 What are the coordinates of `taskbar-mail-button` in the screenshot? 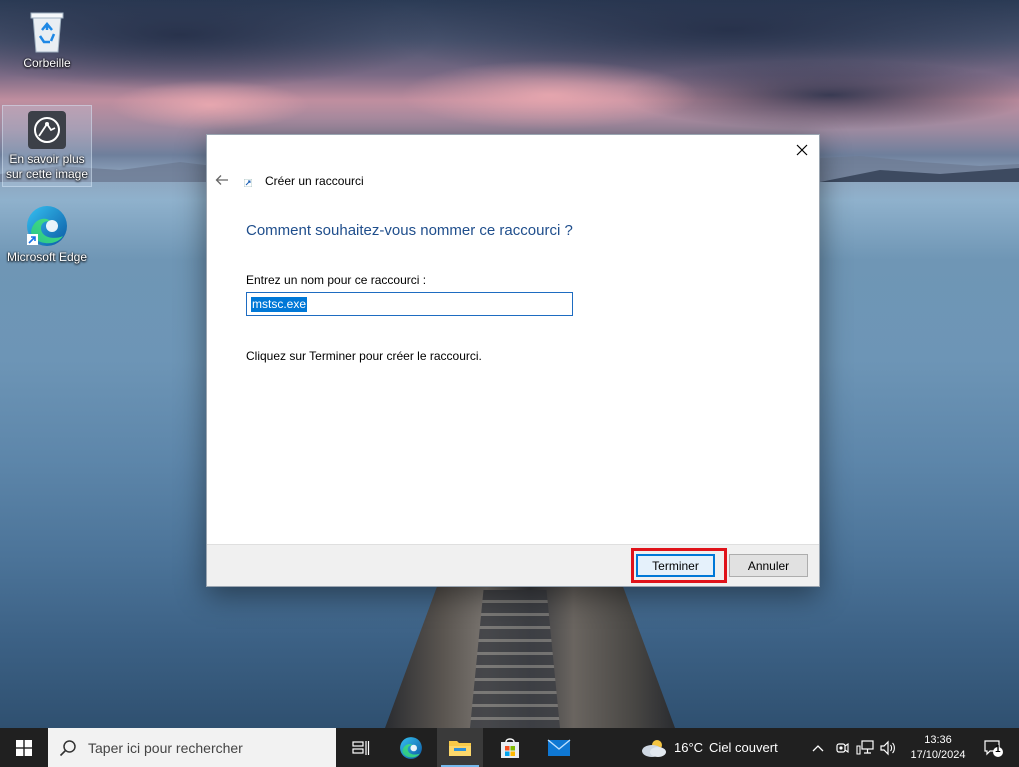 It's located at (559, 747).